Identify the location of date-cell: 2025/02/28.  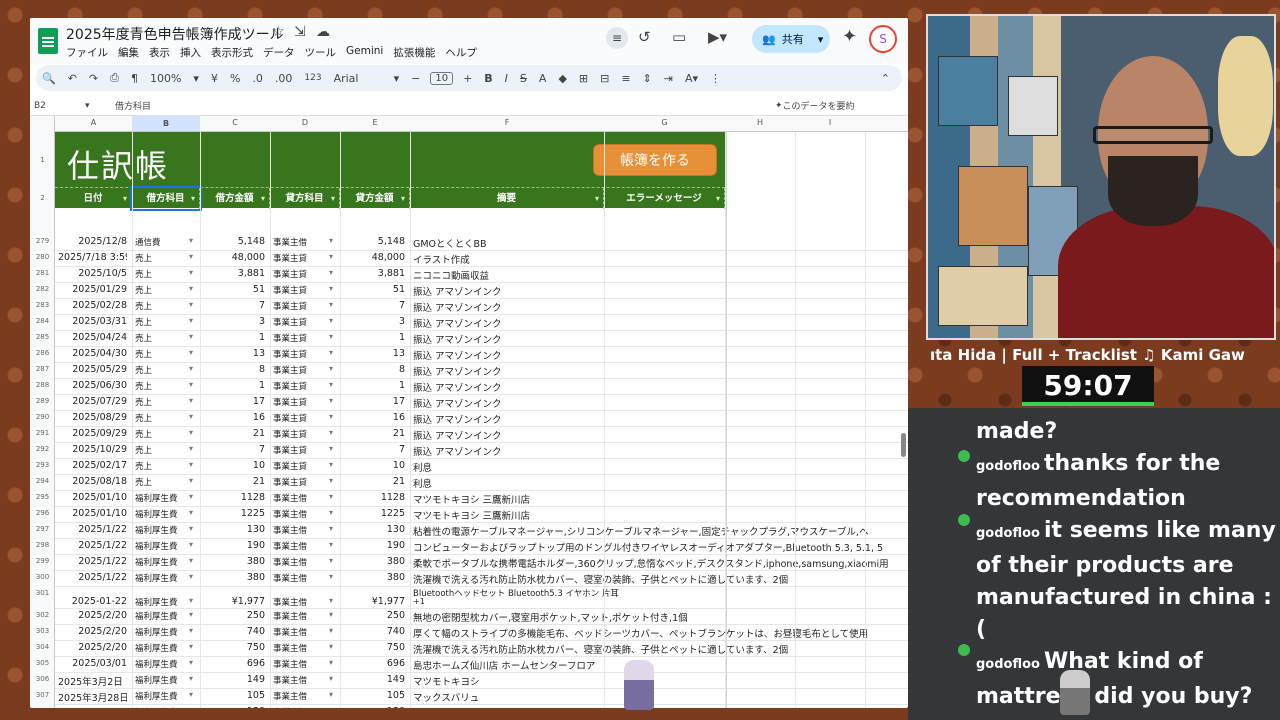
(92, 305).